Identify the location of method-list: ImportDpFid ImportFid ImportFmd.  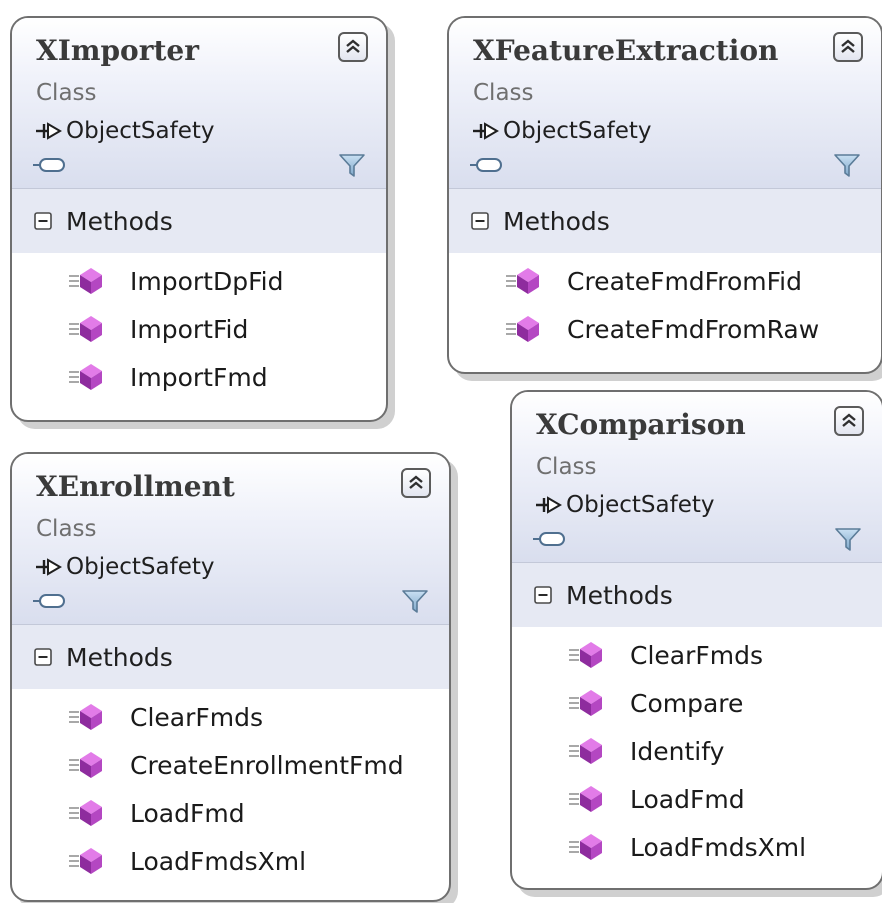
(199, 327).